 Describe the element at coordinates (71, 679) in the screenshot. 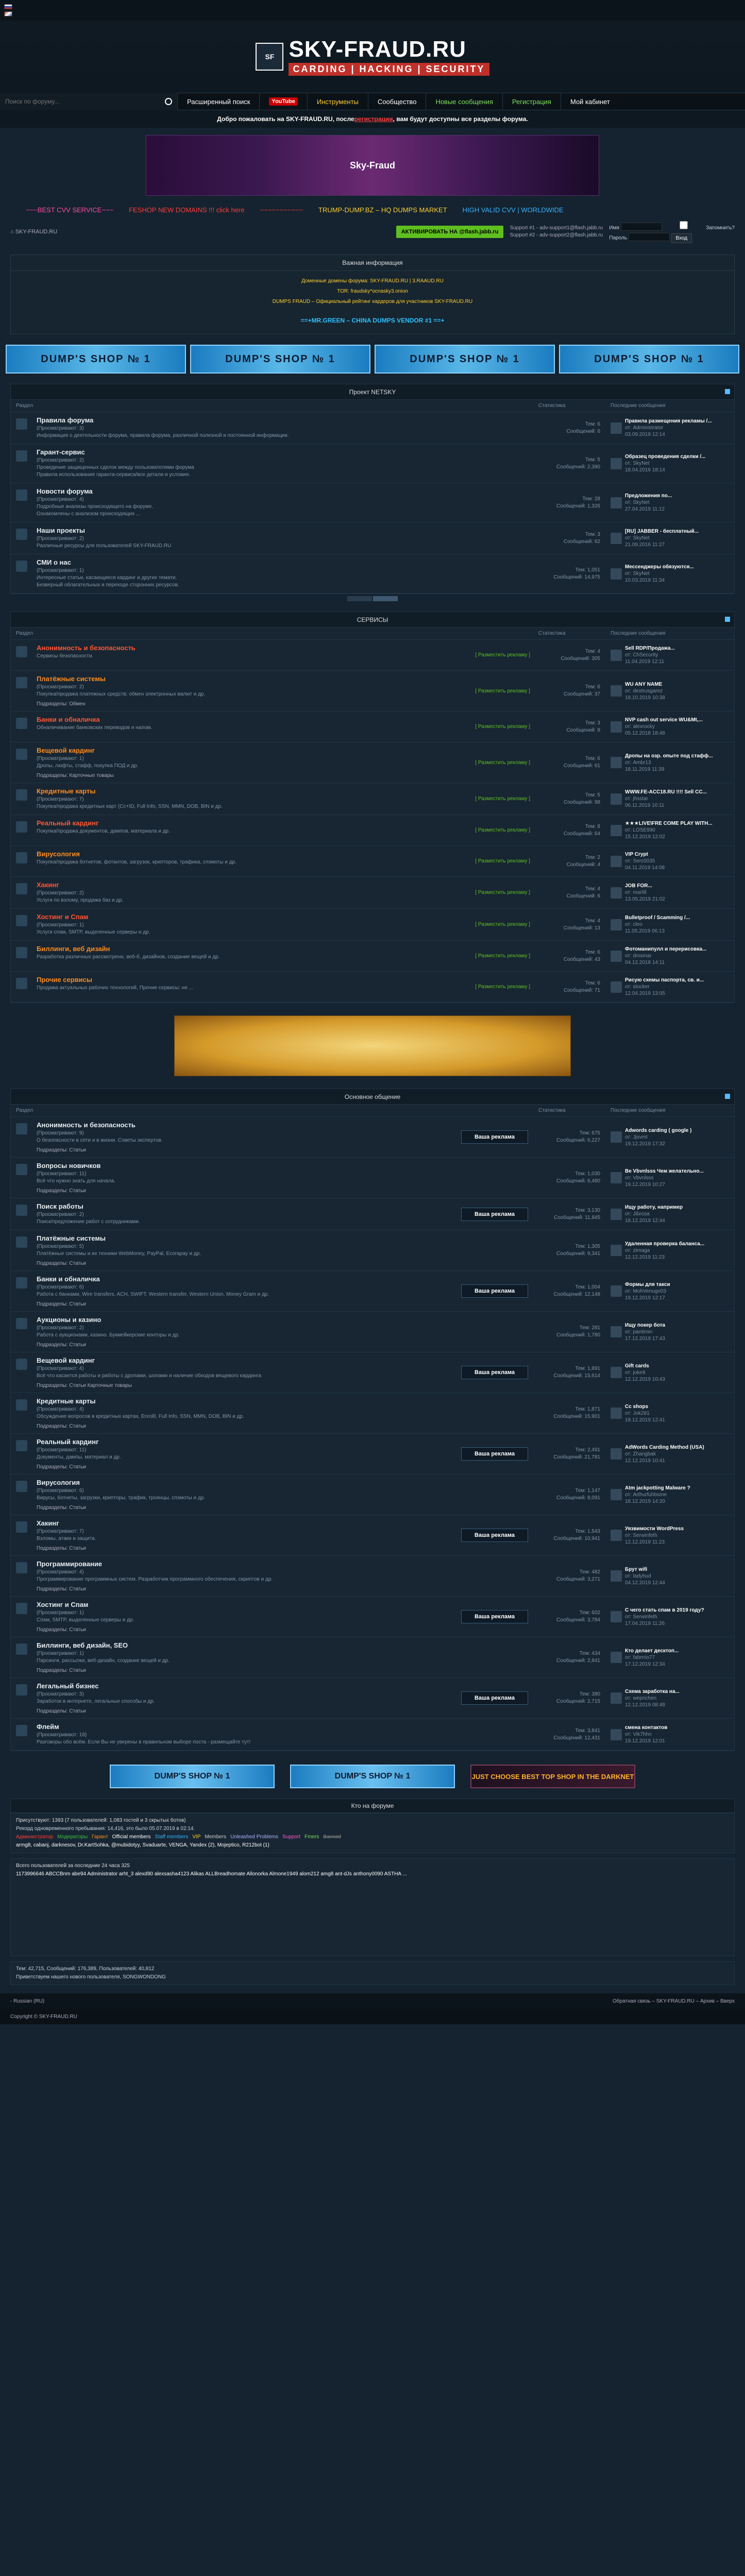

I see `forum-title: Платёжные системы` at that location.